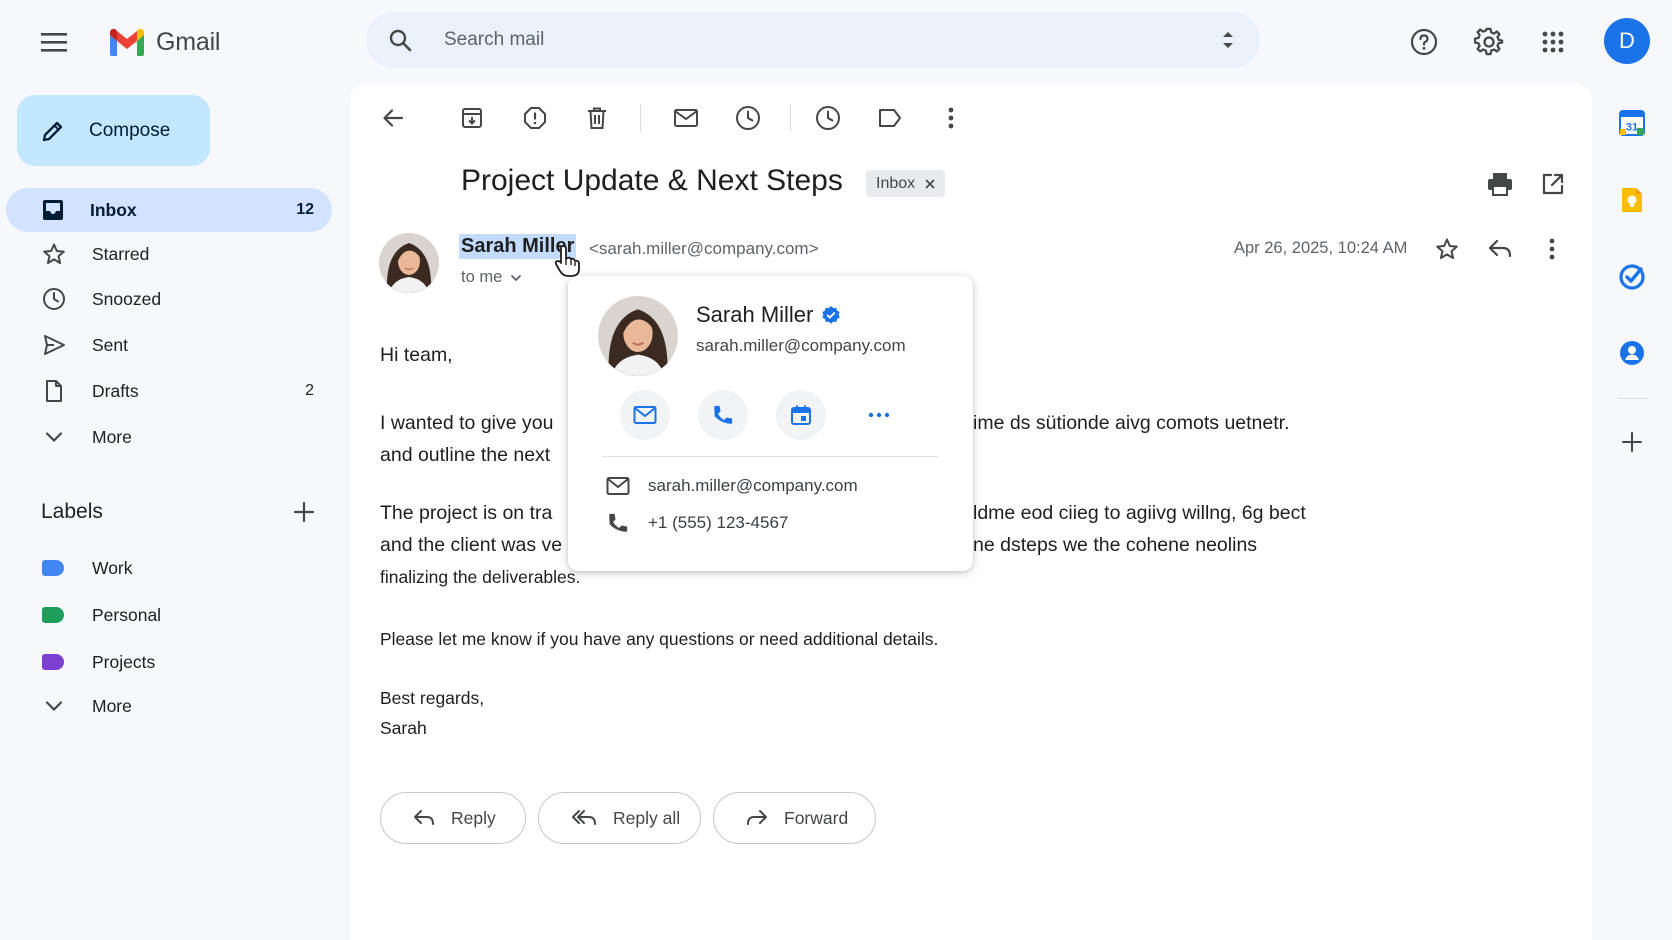  What do you see at coordinates (1447, 249) in the screenshot?
I see `star-icon` at bounding box center [1447, 249].